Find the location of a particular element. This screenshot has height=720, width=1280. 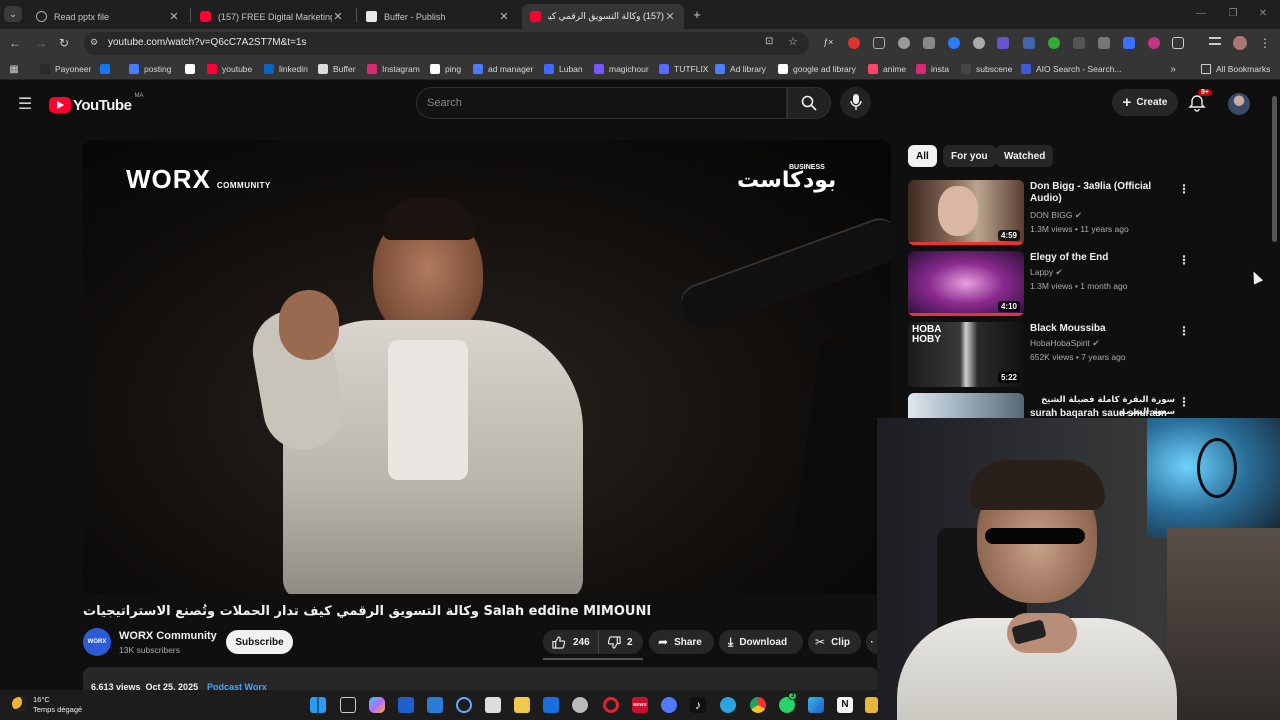

reading-list-icon is located at coordinates (1215, 41).